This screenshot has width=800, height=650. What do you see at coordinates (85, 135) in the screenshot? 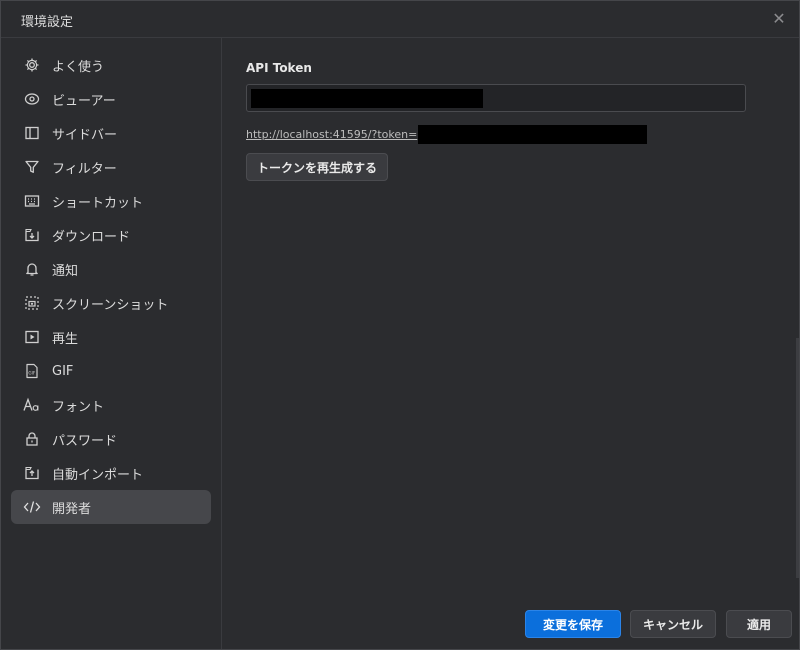
I see `sidebar-item-label: サイドバー` at bounding box center [85, 135].